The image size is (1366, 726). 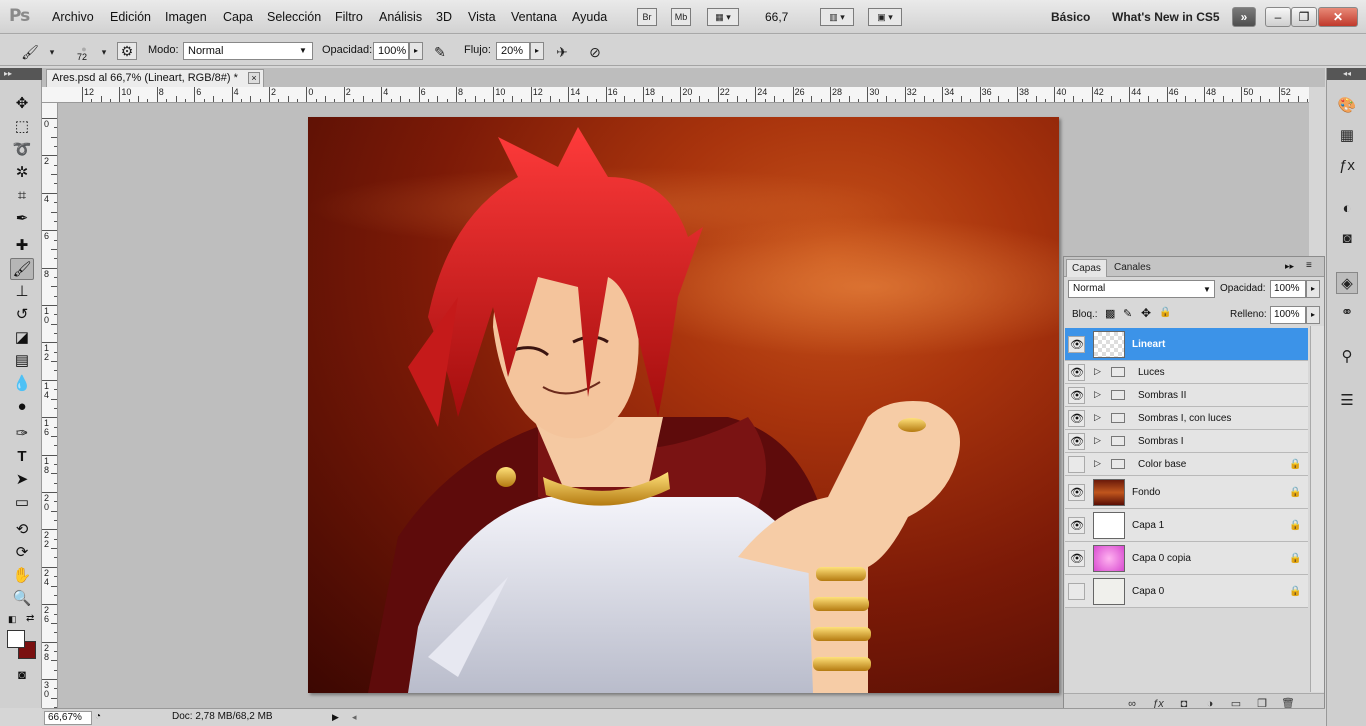 I want to click on layer-opacity-field: 100%, so click(x=1288, y=289).